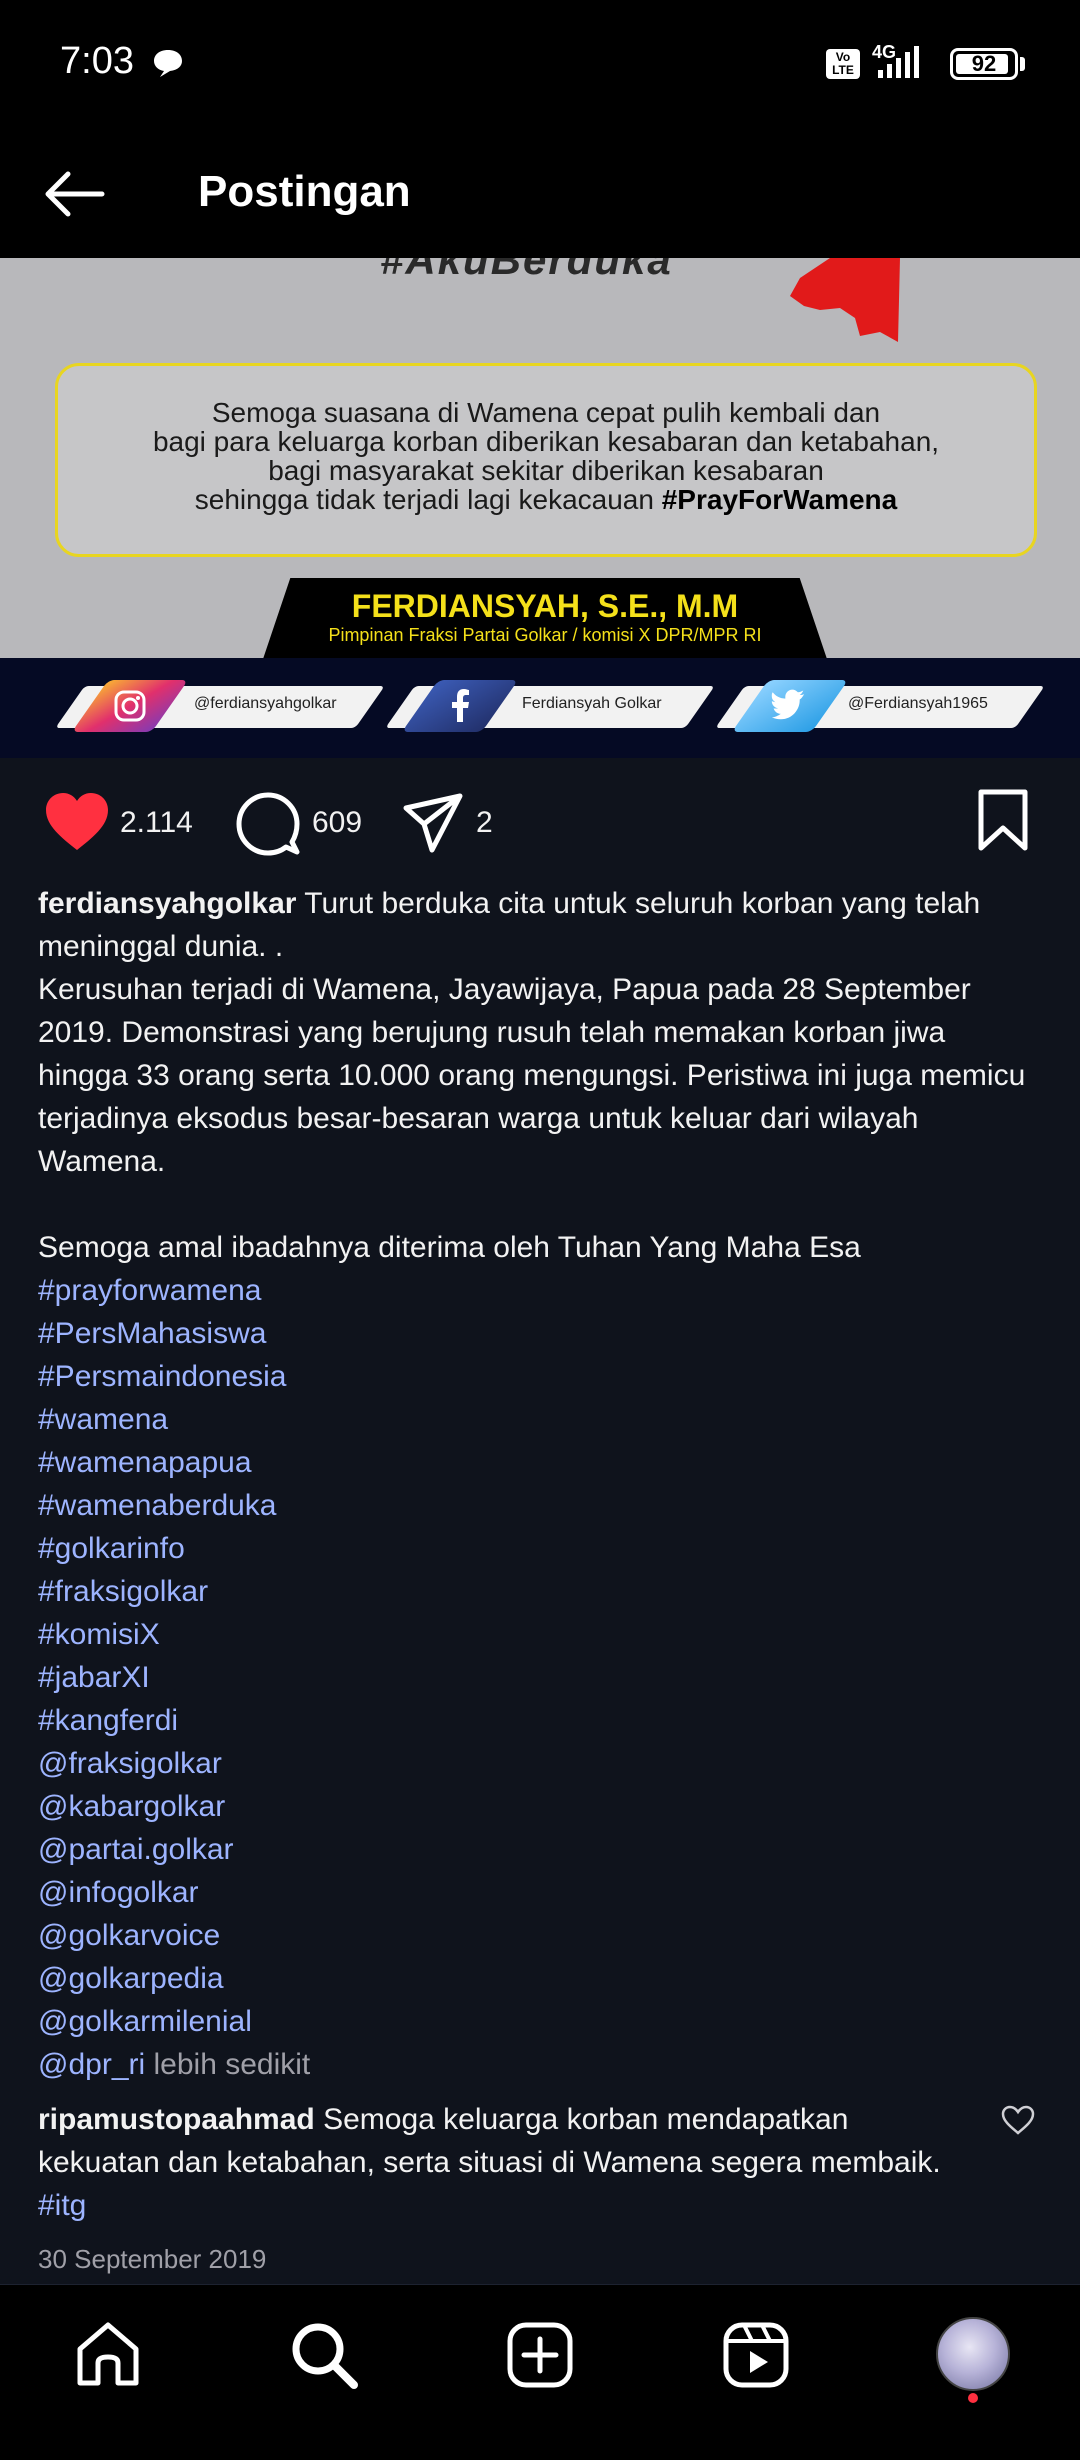 The height and width of the screenshot is (2460, 1080). I want to click on search-icon, so click(324, 2355).